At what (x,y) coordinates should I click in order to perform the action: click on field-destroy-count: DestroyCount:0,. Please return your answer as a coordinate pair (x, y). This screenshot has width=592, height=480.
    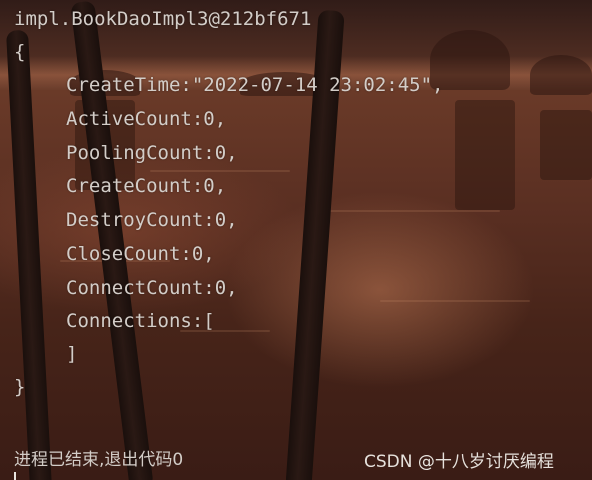
    Looking at the image, I should click on (152, 220).